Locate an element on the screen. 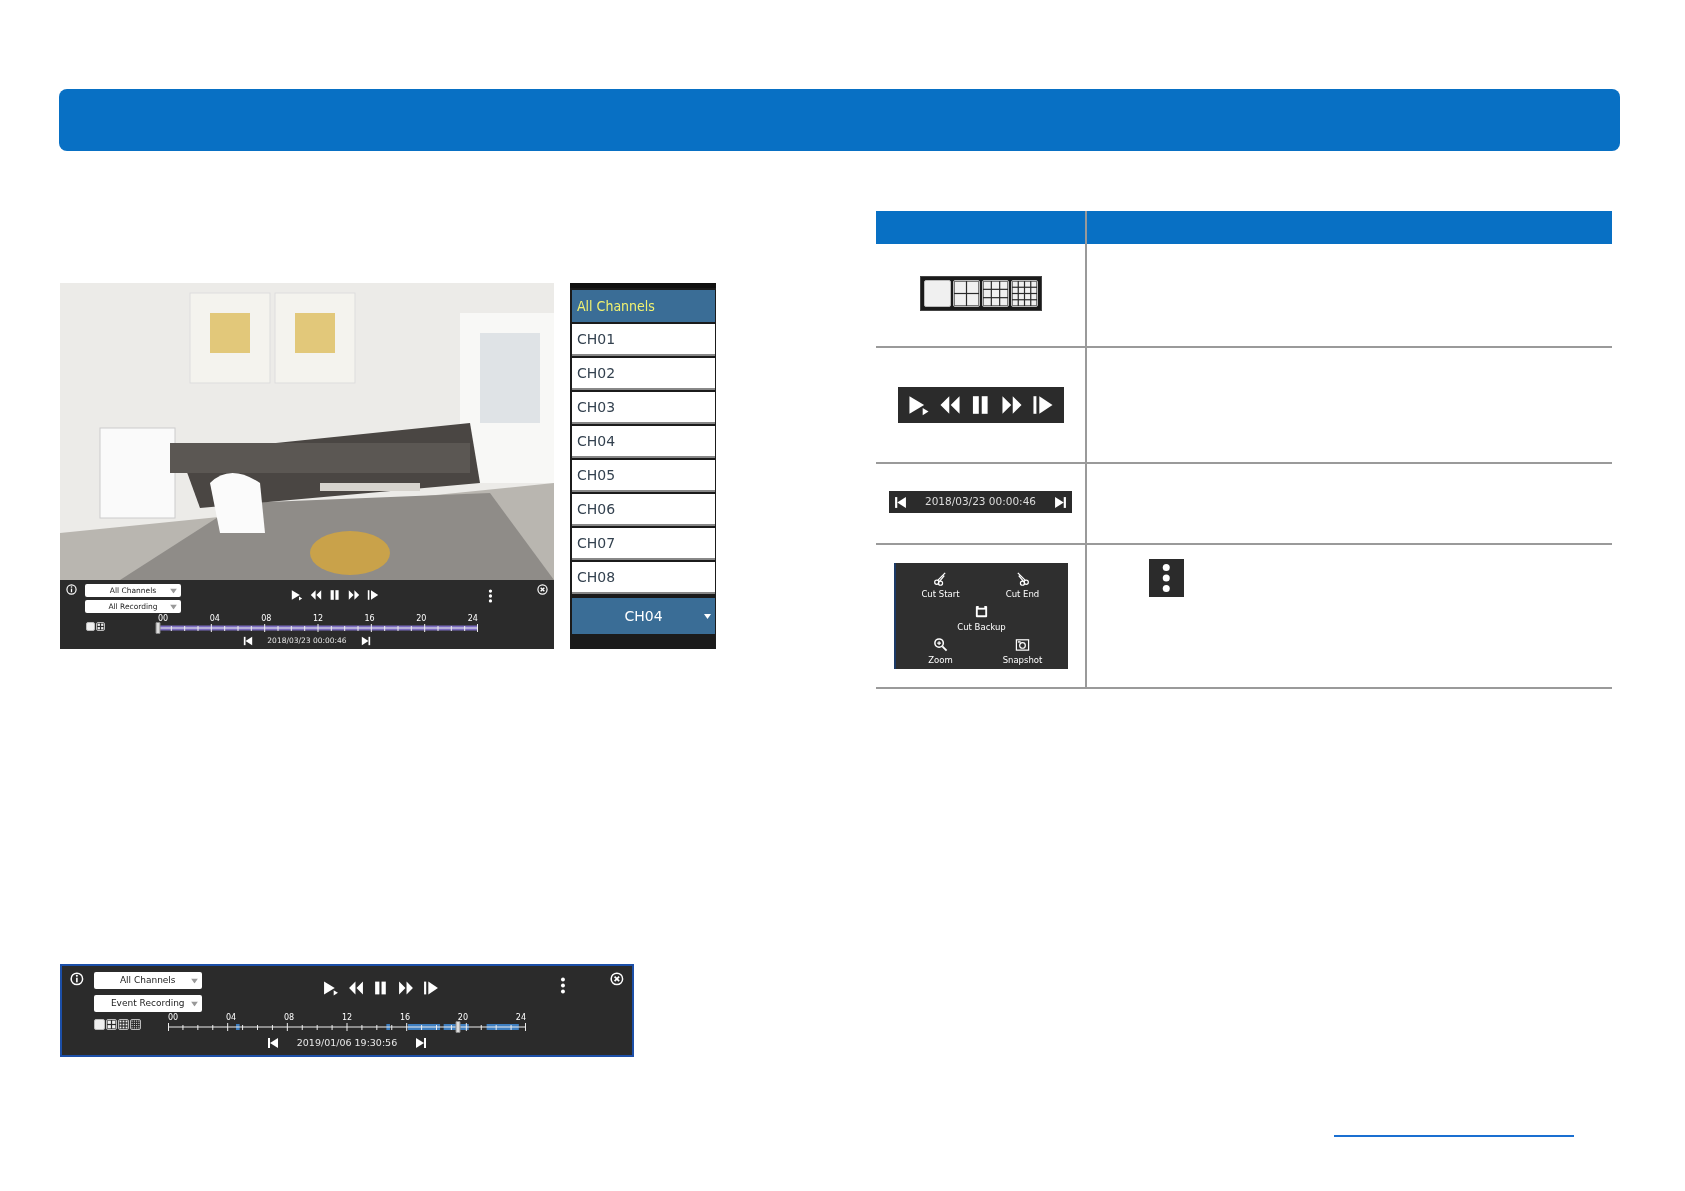 The height and width of the screenshot is (1191, 1685). recording-select: Event Recording is located at coordinates (147, 1004).